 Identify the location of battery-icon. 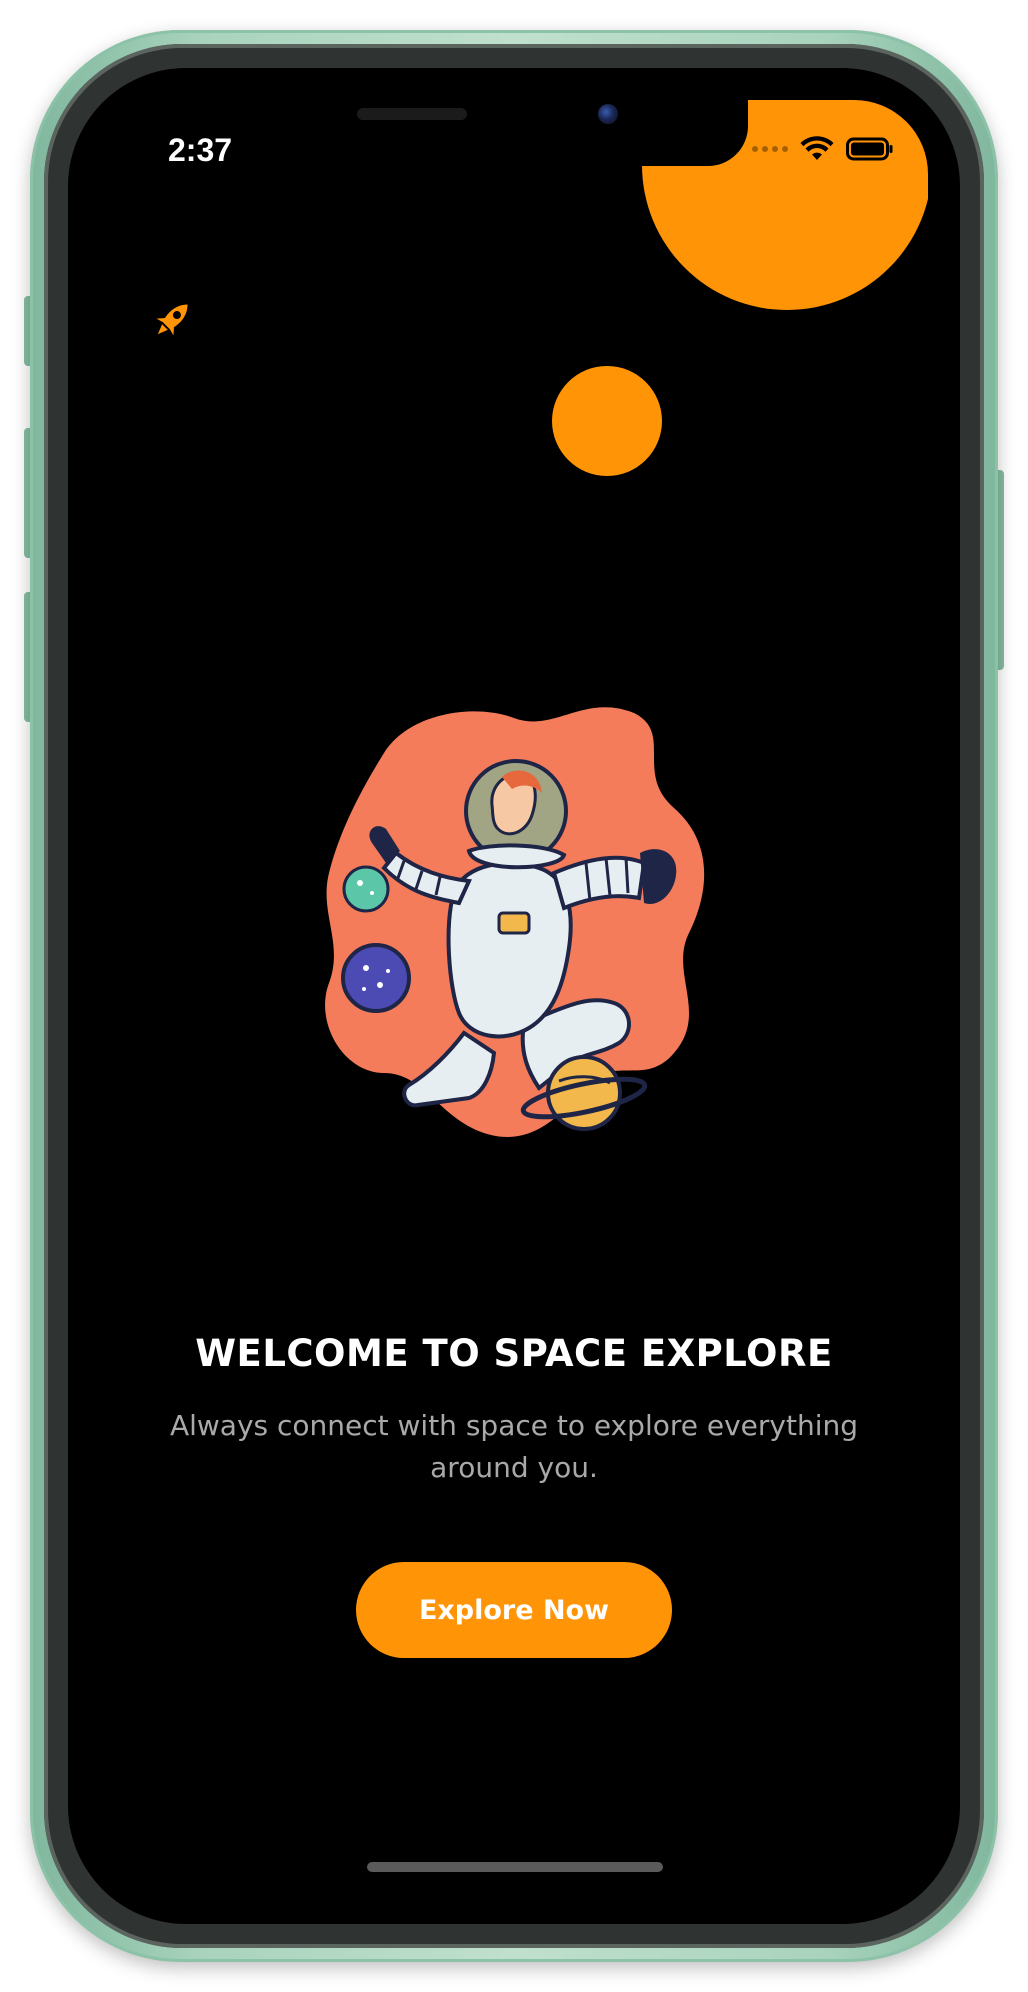
(869, 149).